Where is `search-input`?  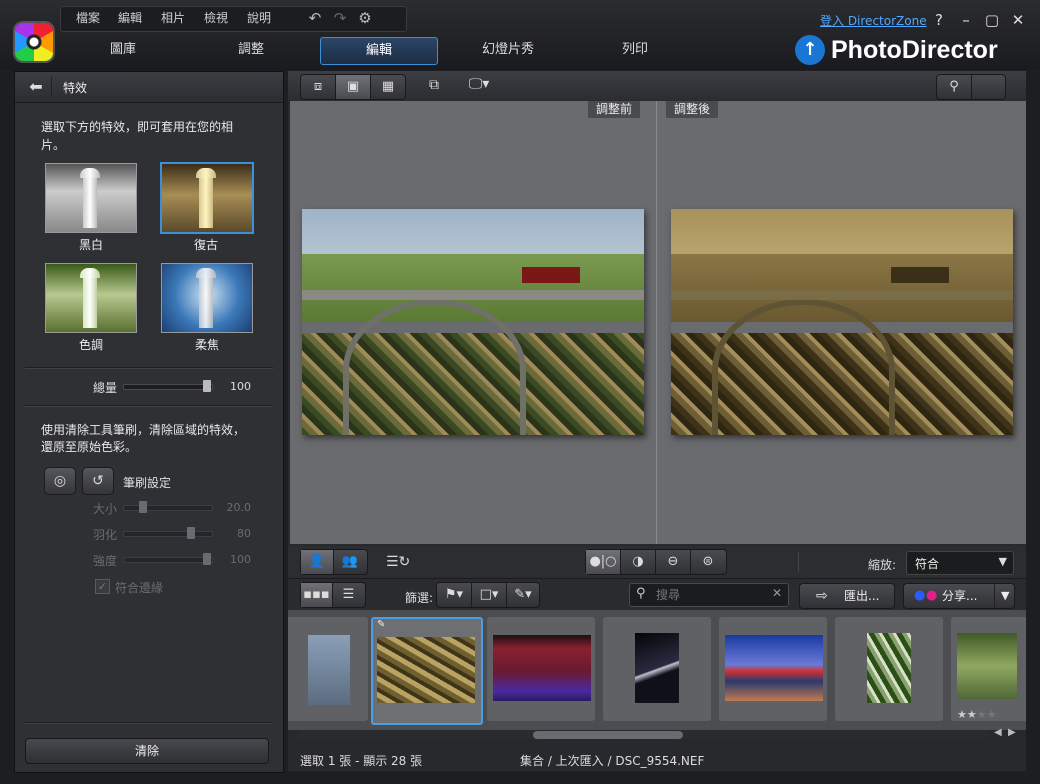 search-input is located at coordinates (711, 595).